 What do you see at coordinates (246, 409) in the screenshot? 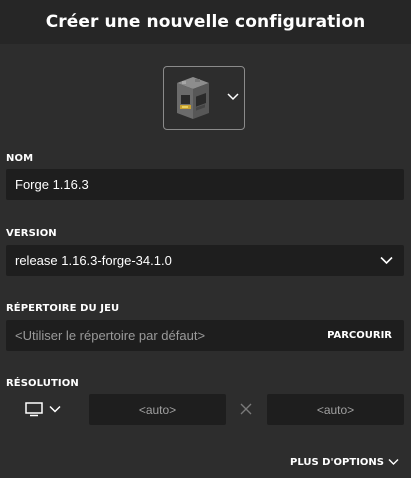
I see `times-icon` at bounding box center [246, 409].